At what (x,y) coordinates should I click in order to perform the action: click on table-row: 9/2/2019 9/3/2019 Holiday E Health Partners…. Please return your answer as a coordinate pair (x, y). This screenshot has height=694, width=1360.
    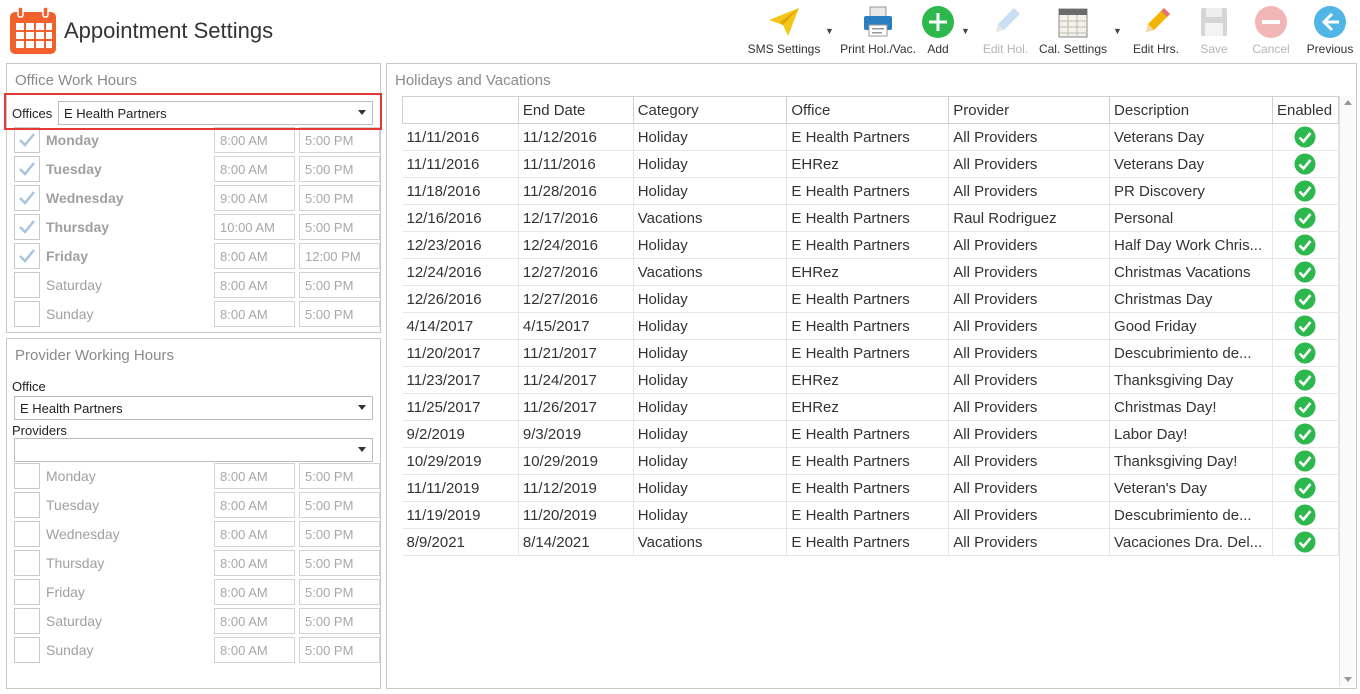
    Looking at the image, I should click on (871, 434).